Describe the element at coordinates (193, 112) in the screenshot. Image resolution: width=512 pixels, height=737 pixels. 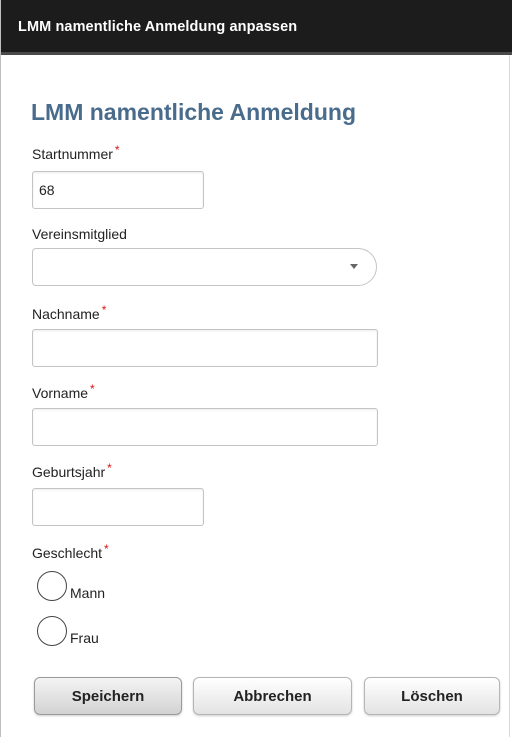
I see `form-heading: LMM namentliche Anmeldung` at that location.